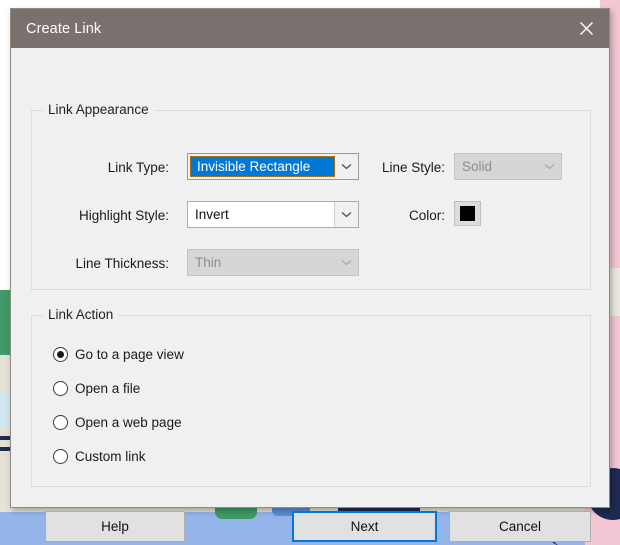 This screenshot has height=545, width=620. I want to click on line-thickness-label: Line Thickness:, so click(122, 263).